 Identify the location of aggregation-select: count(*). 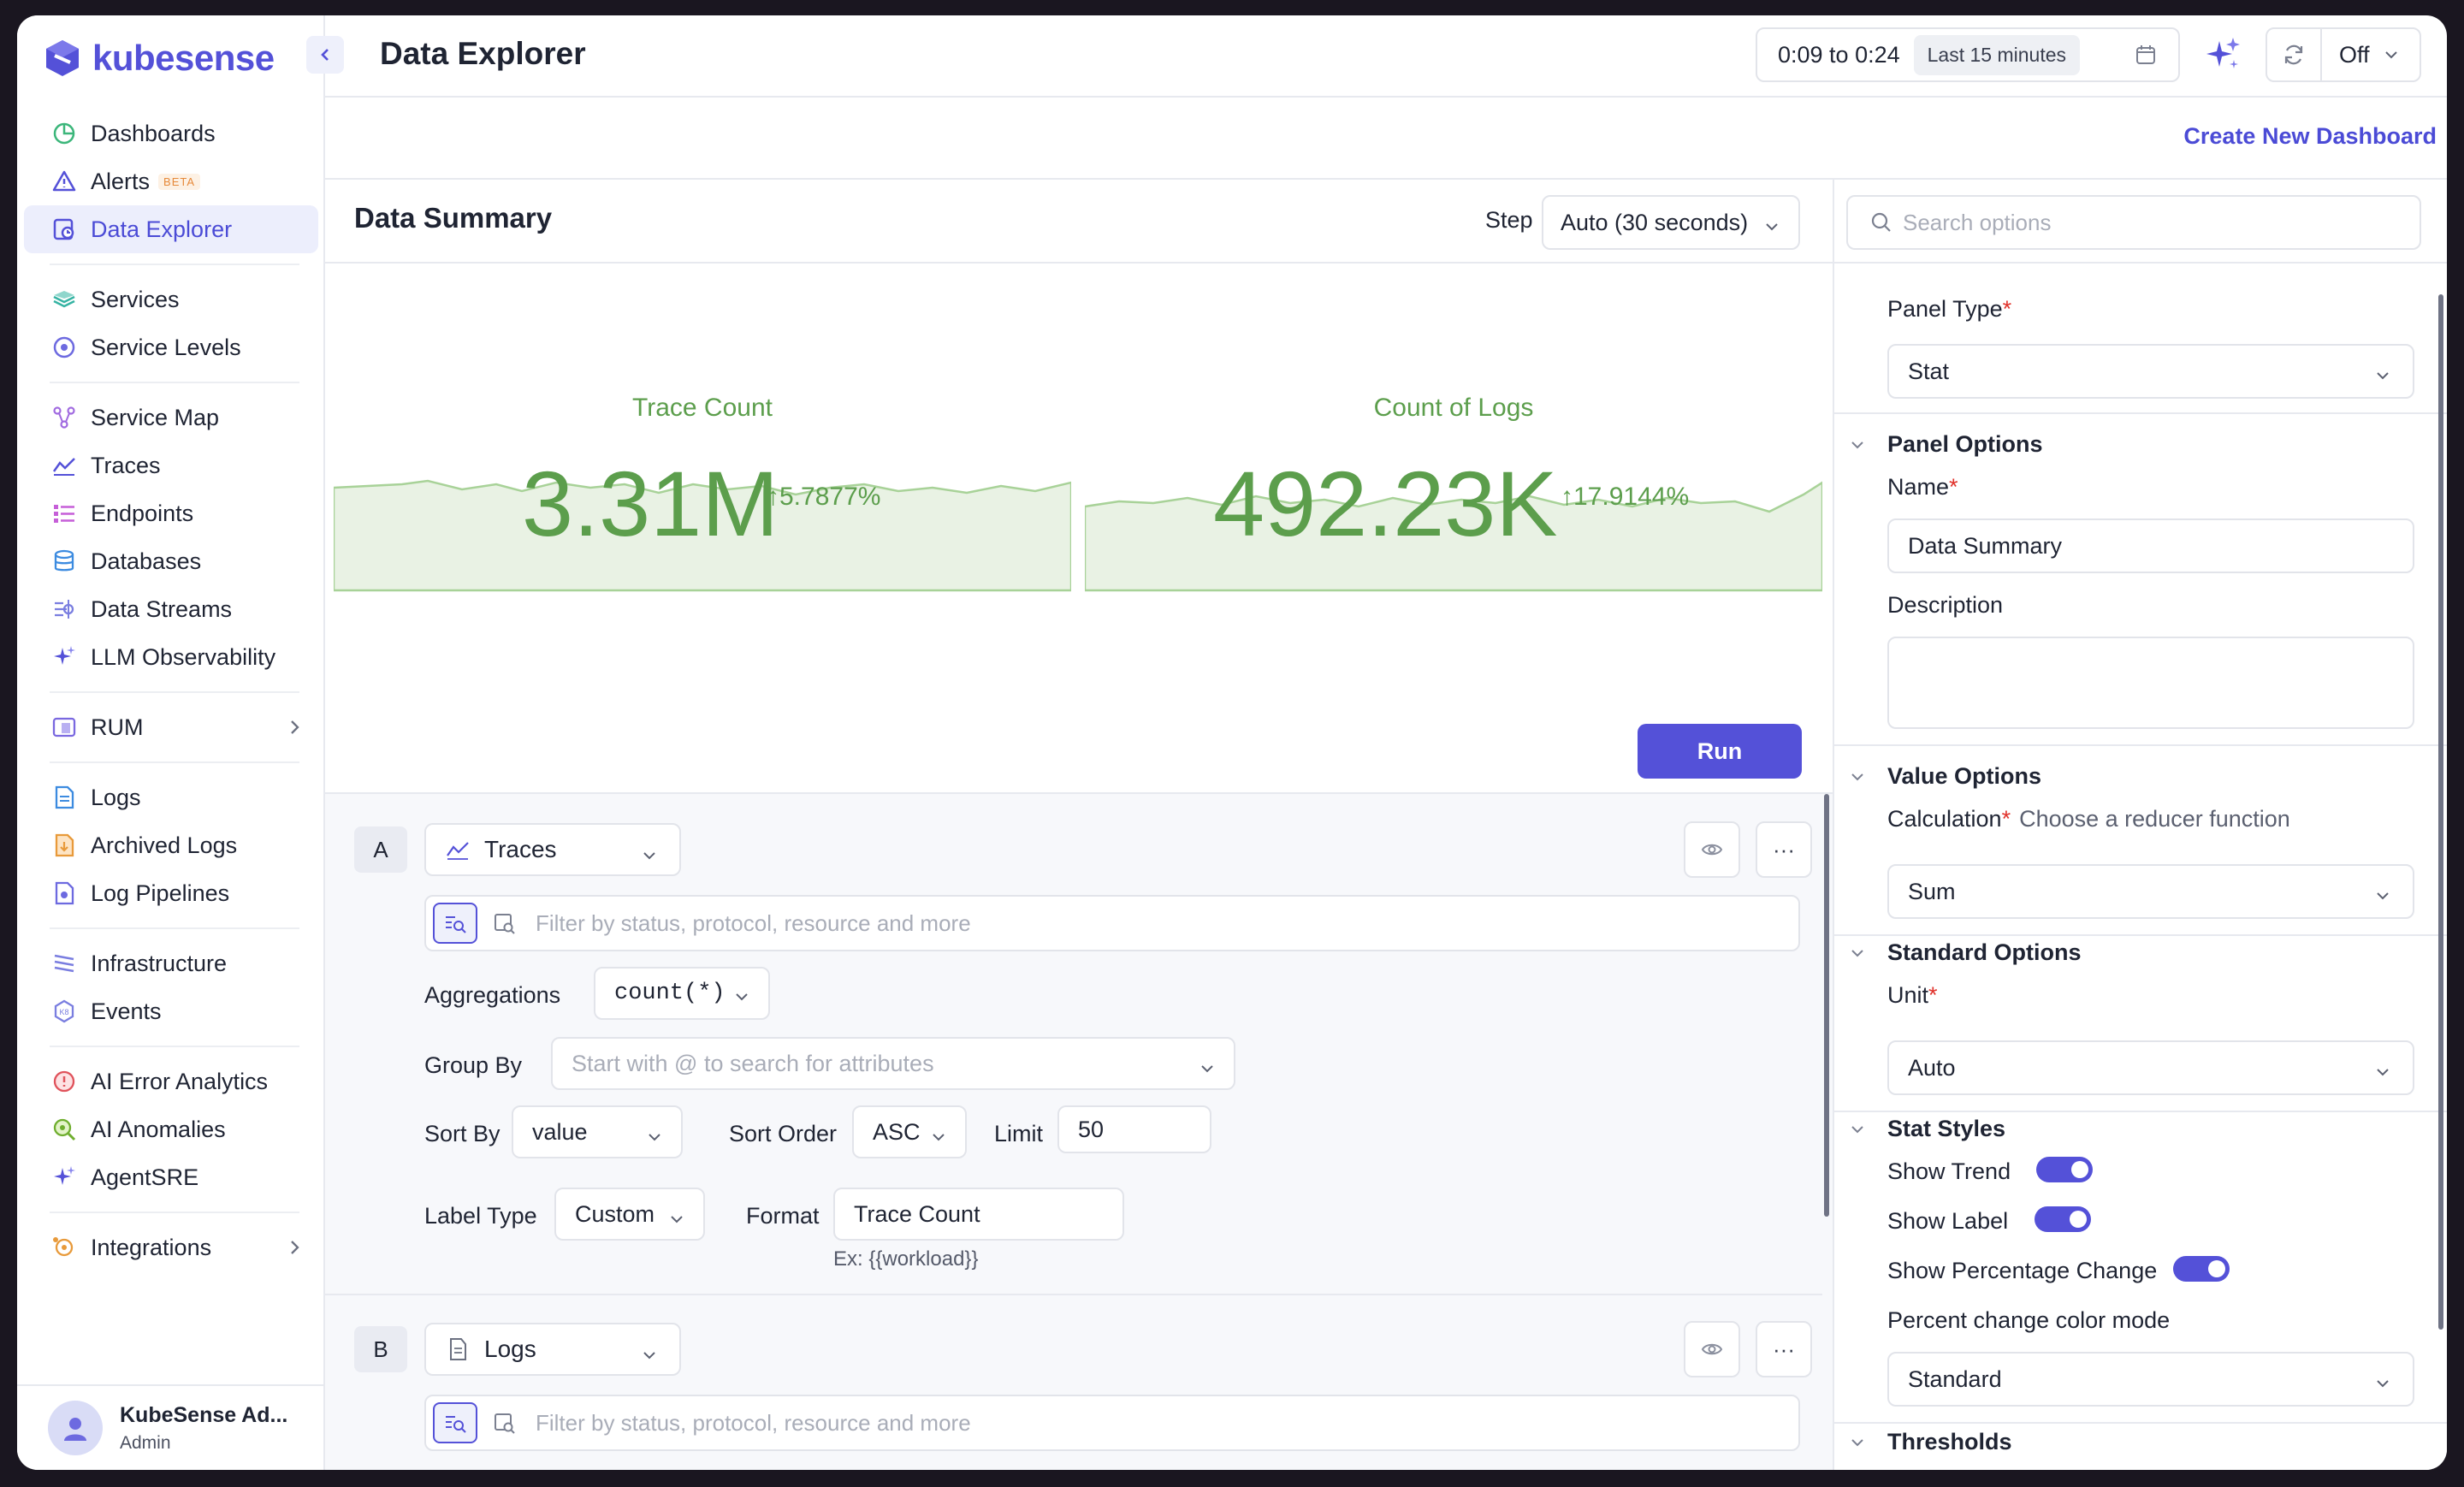
(682, 993).